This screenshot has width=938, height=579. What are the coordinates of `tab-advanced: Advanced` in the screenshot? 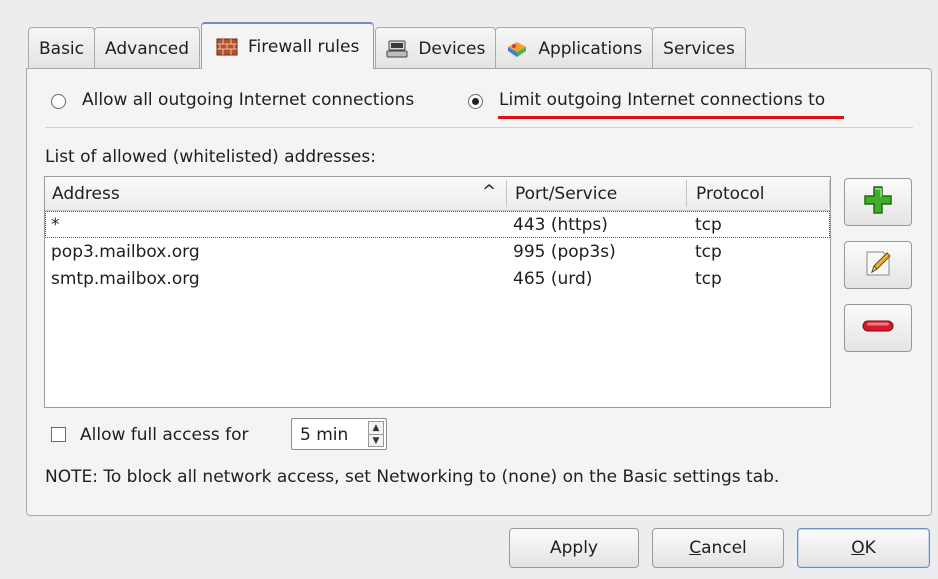 It's located at (147, 48).